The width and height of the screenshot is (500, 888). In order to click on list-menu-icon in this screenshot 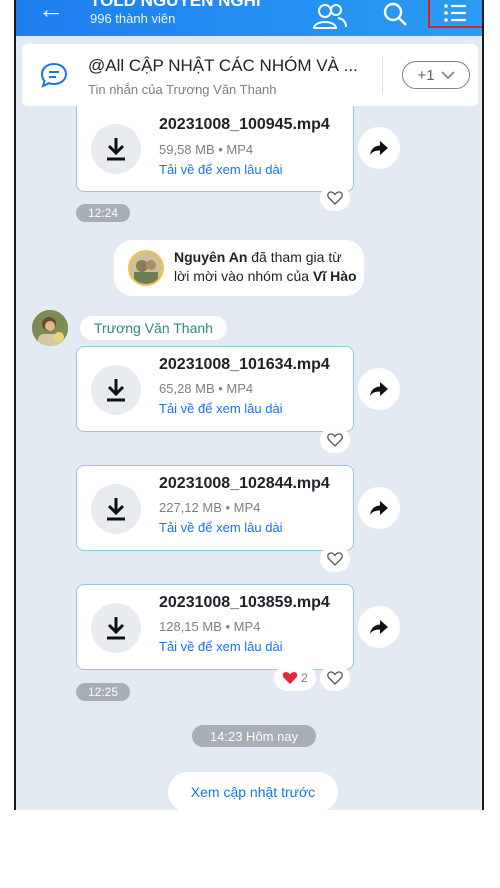, I will do `click(455, 13)`.